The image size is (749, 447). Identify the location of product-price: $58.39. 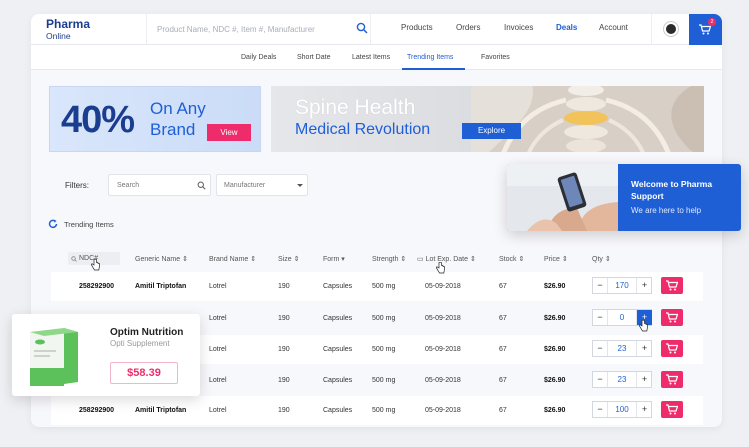
(144, 373).